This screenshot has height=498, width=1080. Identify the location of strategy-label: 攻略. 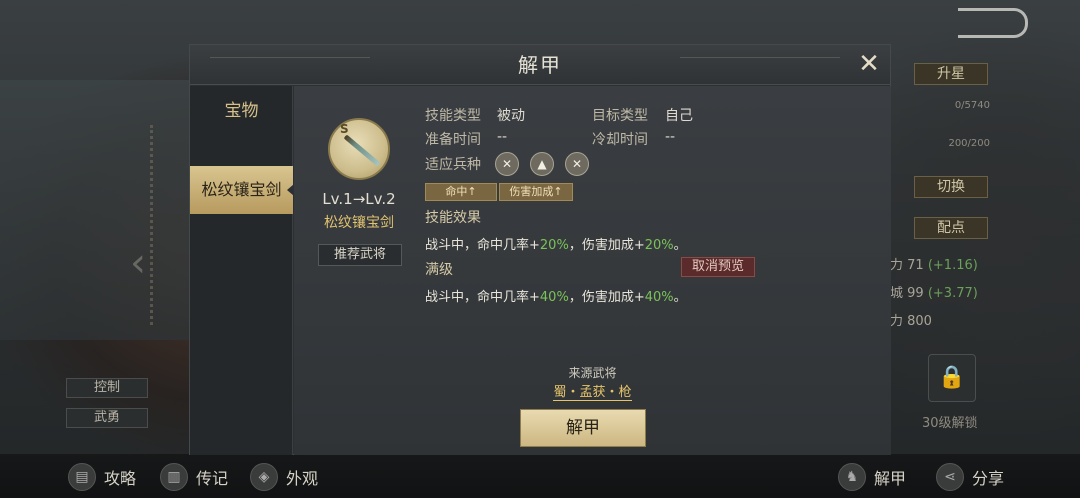
(120, 478).